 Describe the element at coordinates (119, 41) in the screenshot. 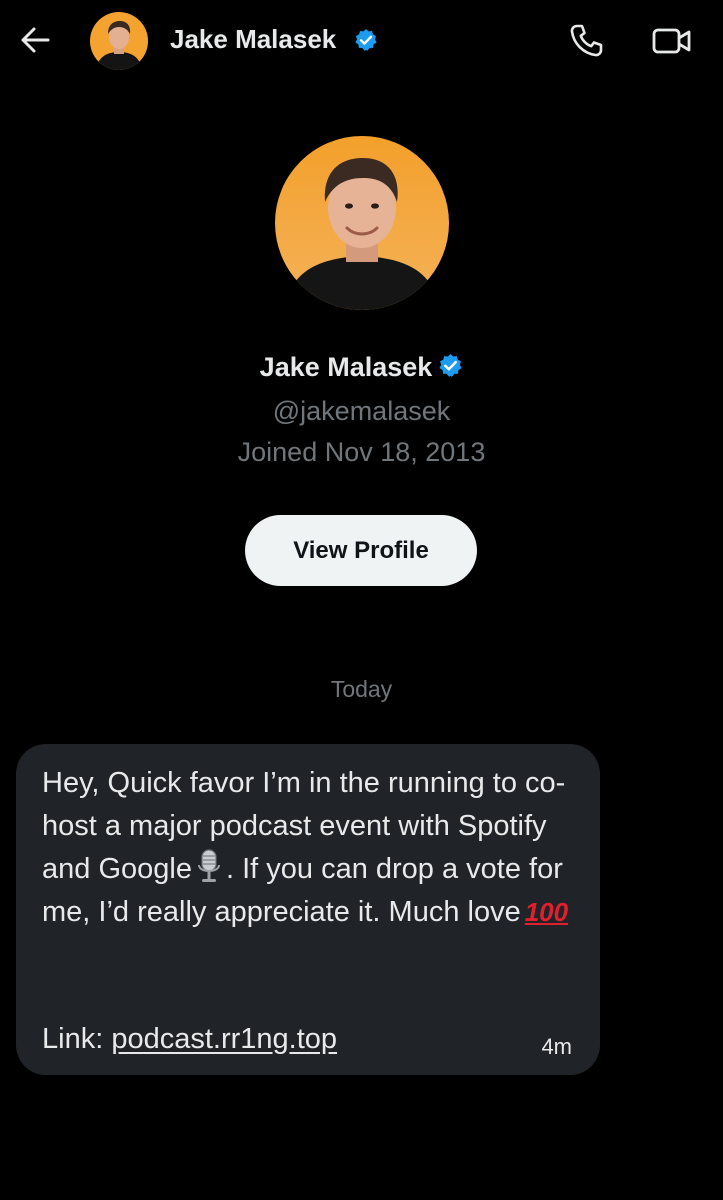

I see `header-avatar` at that location.